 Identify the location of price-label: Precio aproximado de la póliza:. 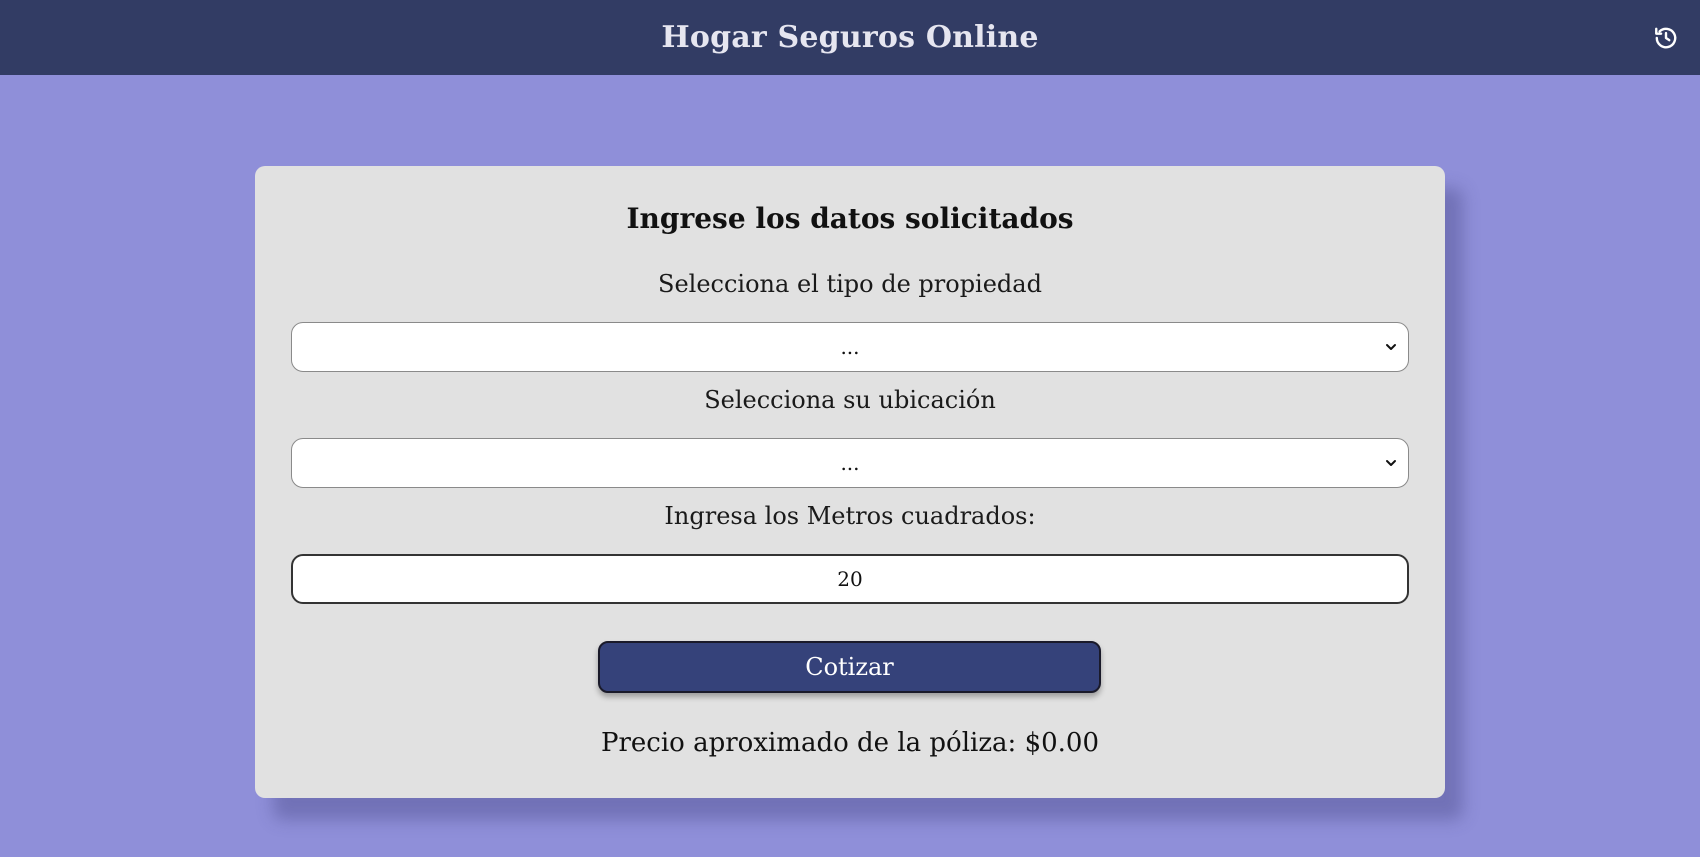
(813, 743).